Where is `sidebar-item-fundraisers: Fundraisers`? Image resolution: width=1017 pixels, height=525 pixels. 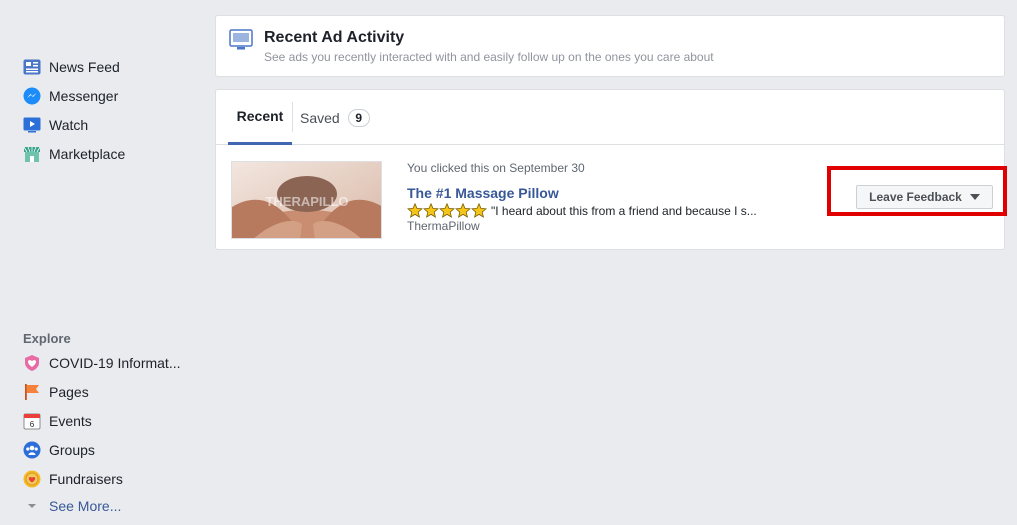
sidebar-item-fundraisers: Fundraisers is located at coordinates (72, 479).